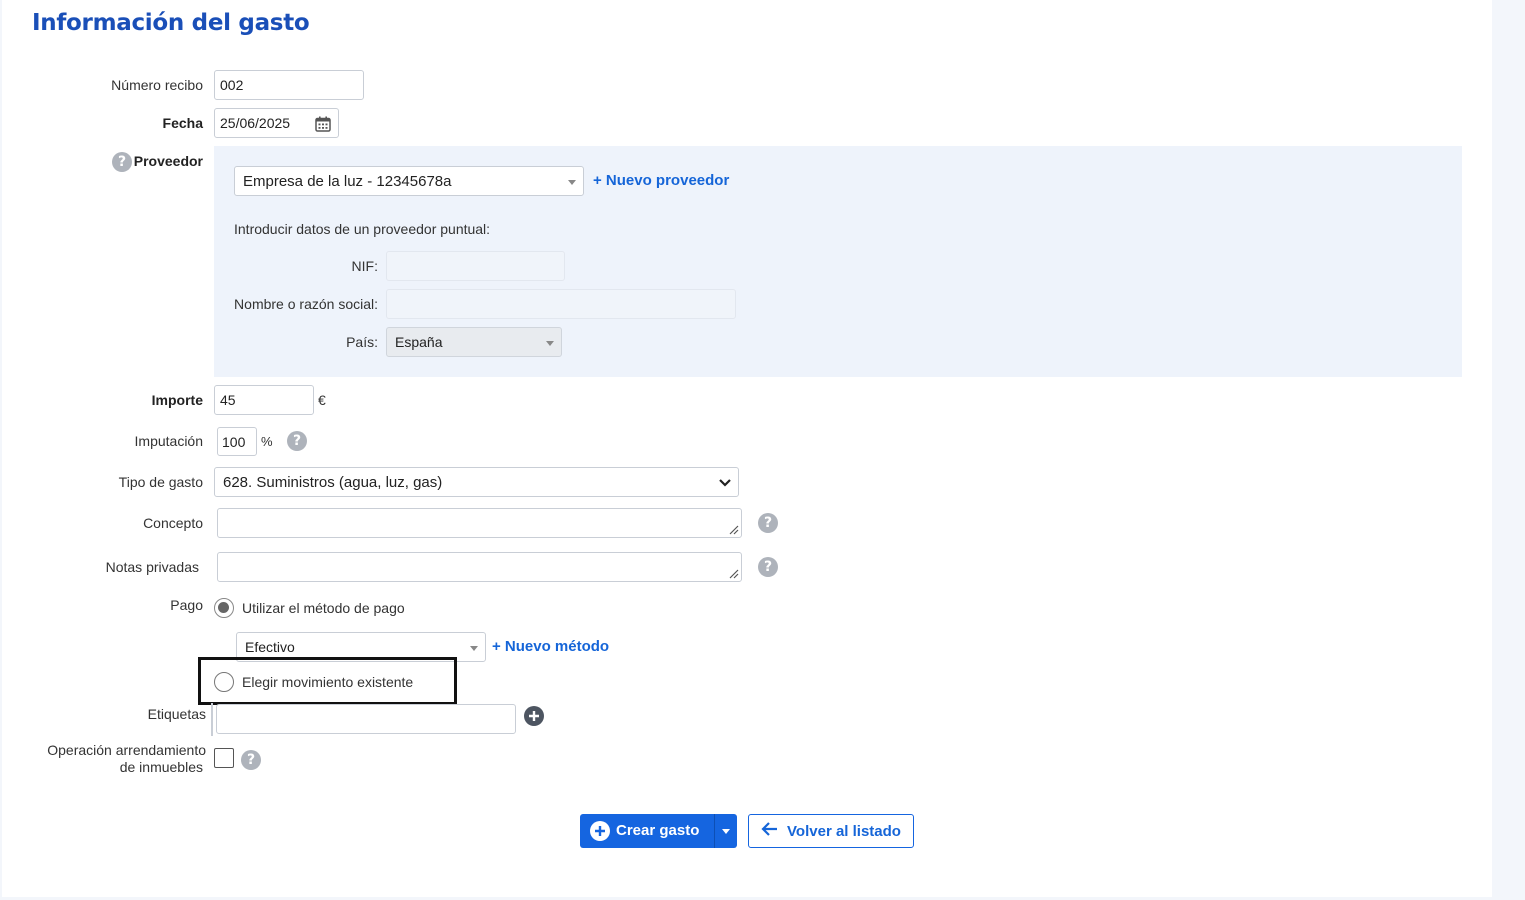 The width and height of the screenshot is (1525, 900). What do you see at coordinates (161, 767) in the screenshot?
I see `lease-label-line2: de inmuebles` at bounding box center [161, 767].